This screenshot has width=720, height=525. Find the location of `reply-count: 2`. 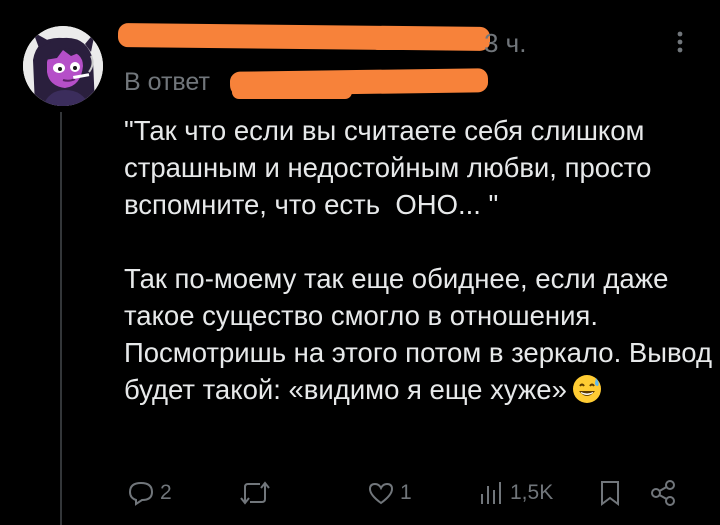

reply-count: 2 is located at coordinates (166, 492).